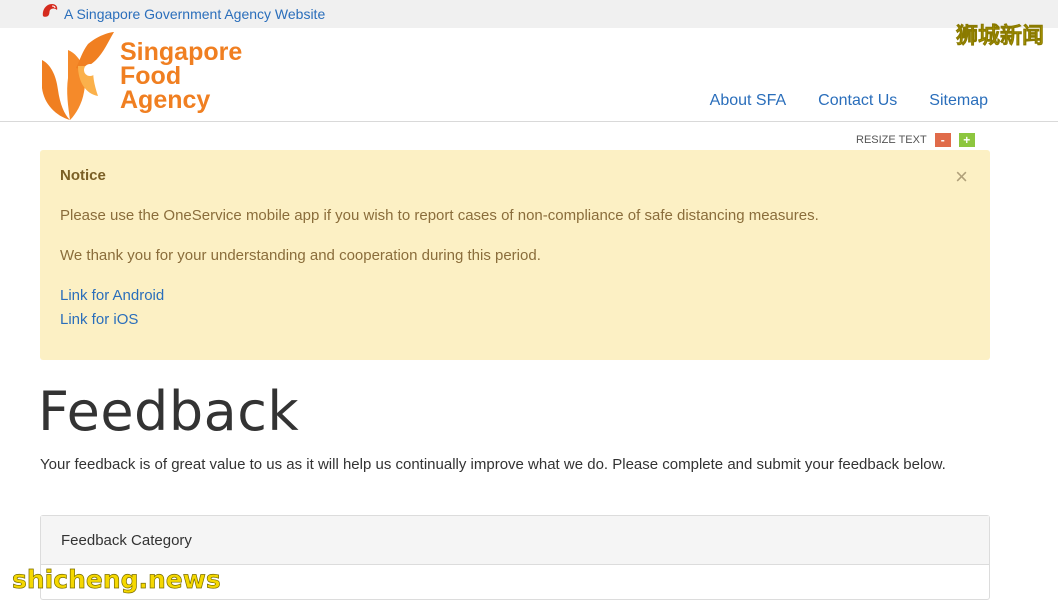 The width and height of the screenshot is (1058, 600). I want to click on link-ios: Link for iOS, so click(99, 319).